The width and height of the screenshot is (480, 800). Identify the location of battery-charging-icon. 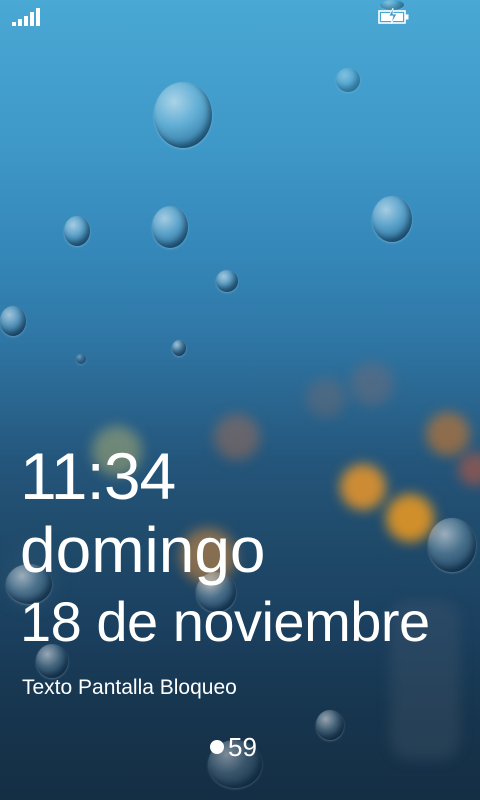
(393, 16).